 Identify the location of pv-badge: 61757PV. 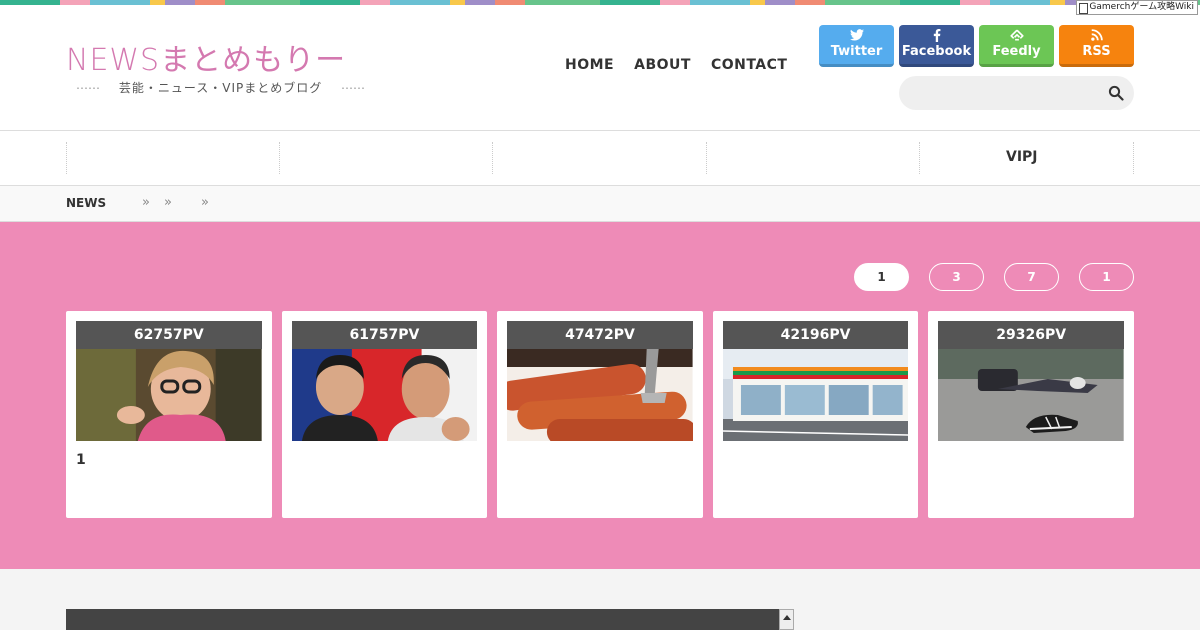
(384, 335).